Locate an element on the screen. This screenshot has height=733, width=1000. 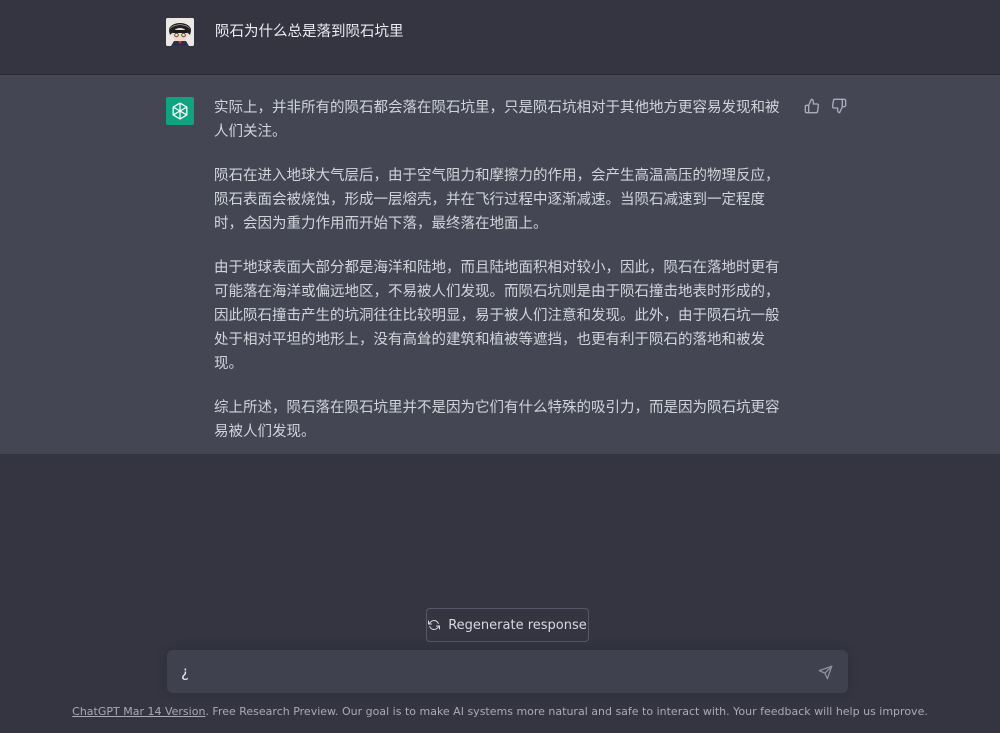
openai-logo-icon is located at coordinates (180, 111).